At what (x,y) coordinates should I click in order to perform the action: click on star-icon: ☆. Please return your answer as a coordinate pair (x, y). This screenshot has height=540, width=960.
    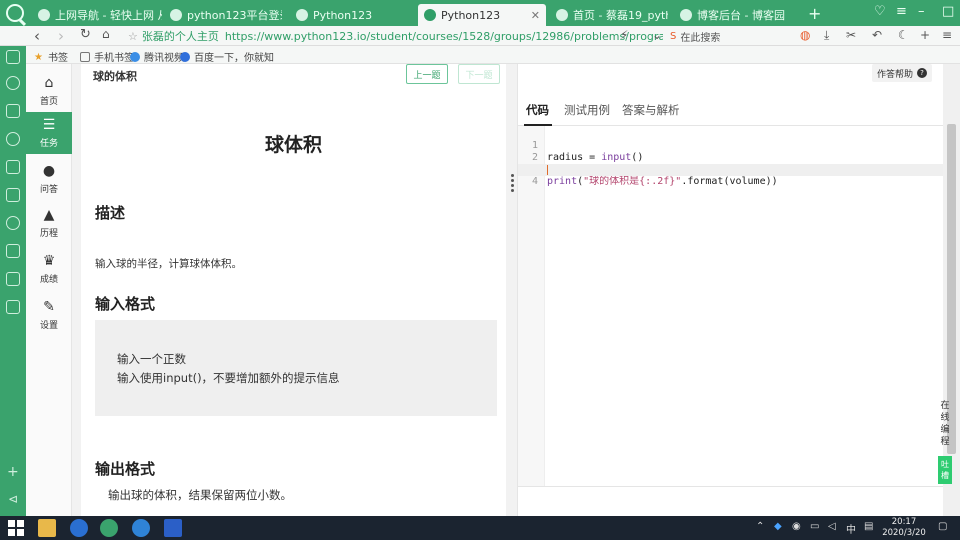
    Looking at the image, I should click on (133, 36).